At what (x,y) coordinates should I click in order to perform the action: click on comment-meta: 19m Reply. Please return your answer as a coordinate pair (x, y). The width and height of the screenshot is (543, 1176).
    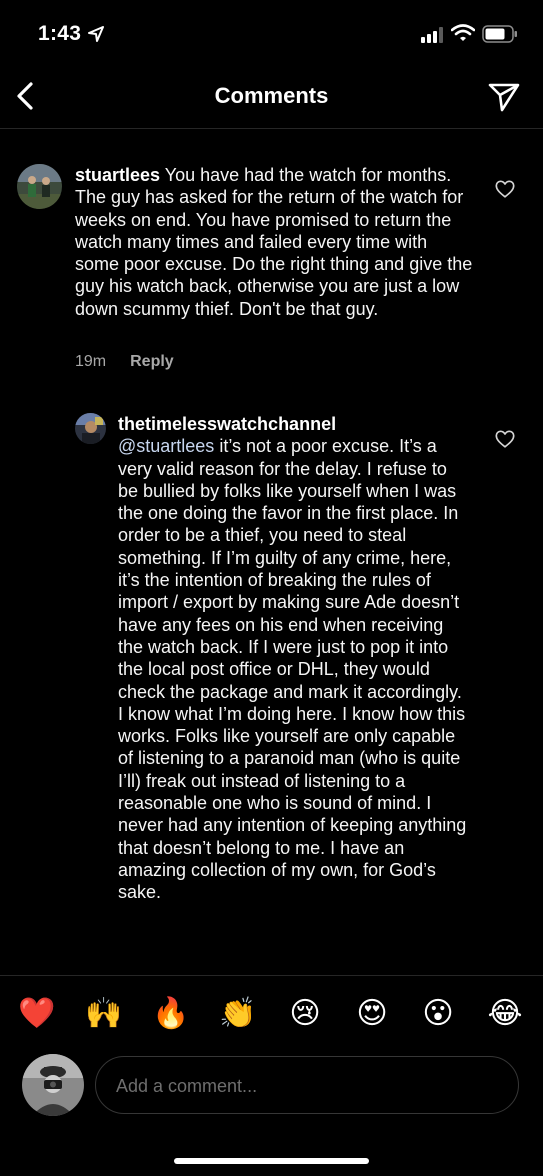
    Looking at the image, I should click on (124, 362).